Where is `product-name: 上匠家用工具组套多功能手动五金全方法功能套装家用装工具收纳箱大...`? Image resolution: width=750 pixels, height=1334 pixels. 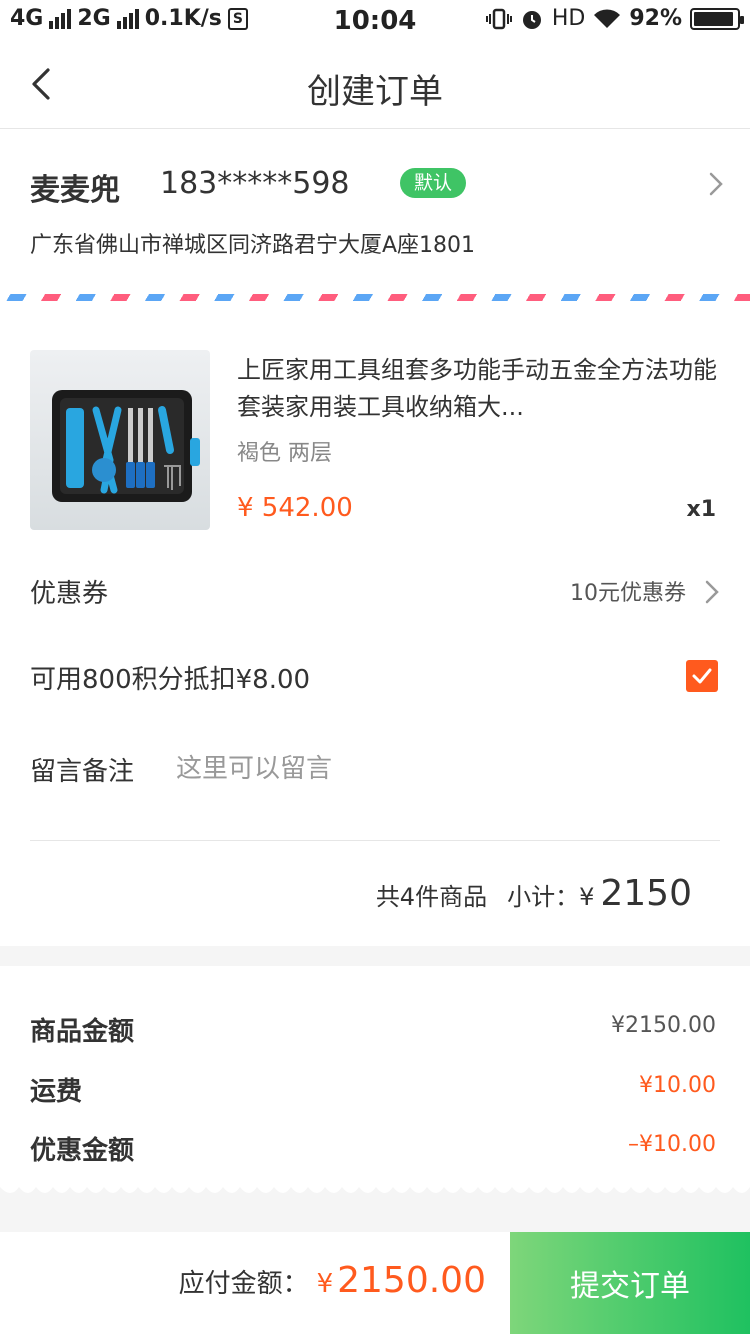 product-name: 上匠家用工具组套多功能手动五金全方法功能套装家用装工具收纳箱大... is located at coordinates (477, 389).